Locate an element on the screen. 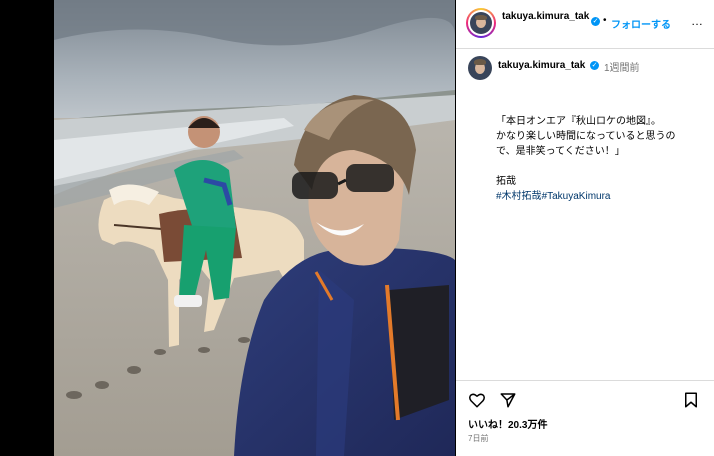  heart-icon is located at coordinates (477, 400).